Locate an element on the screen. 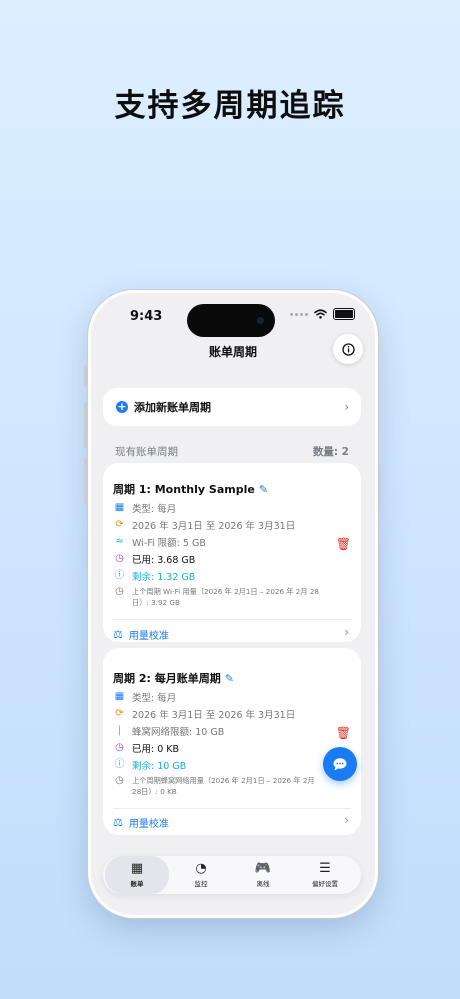  tab-bar: ▦ 账单 ◔ 监控 🎮 离线 ☰ 偏好设置 is located at coordinates (232, 875).